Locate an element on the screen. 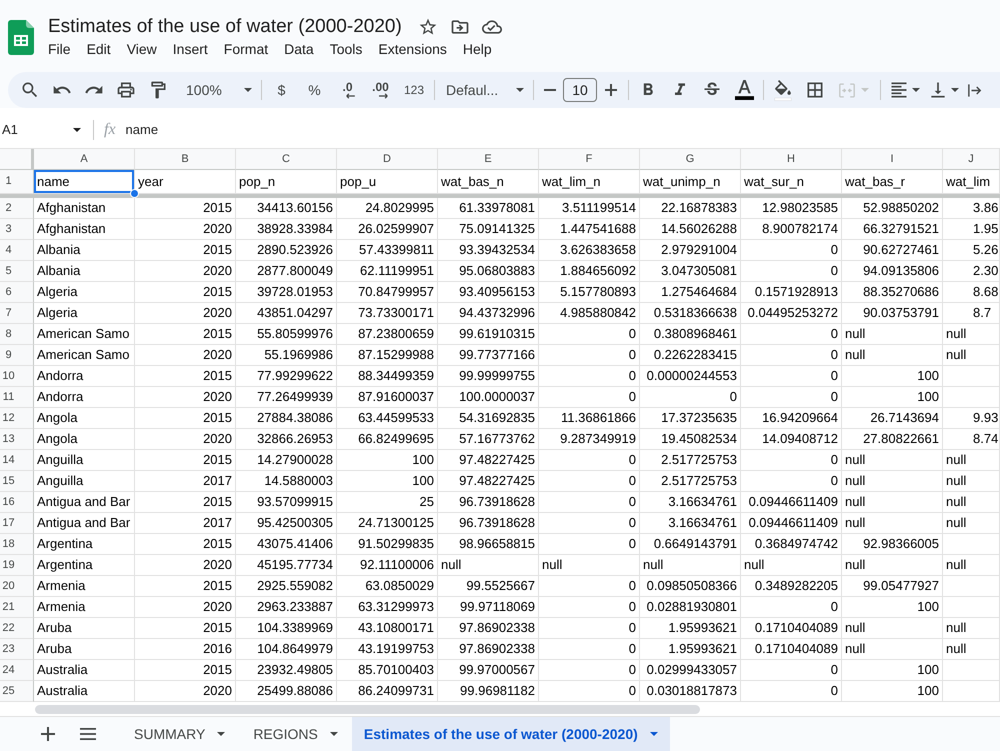 The width and height of the screenshot is (1000, 751). menu-item: Data is located at coordinates (299, 49).